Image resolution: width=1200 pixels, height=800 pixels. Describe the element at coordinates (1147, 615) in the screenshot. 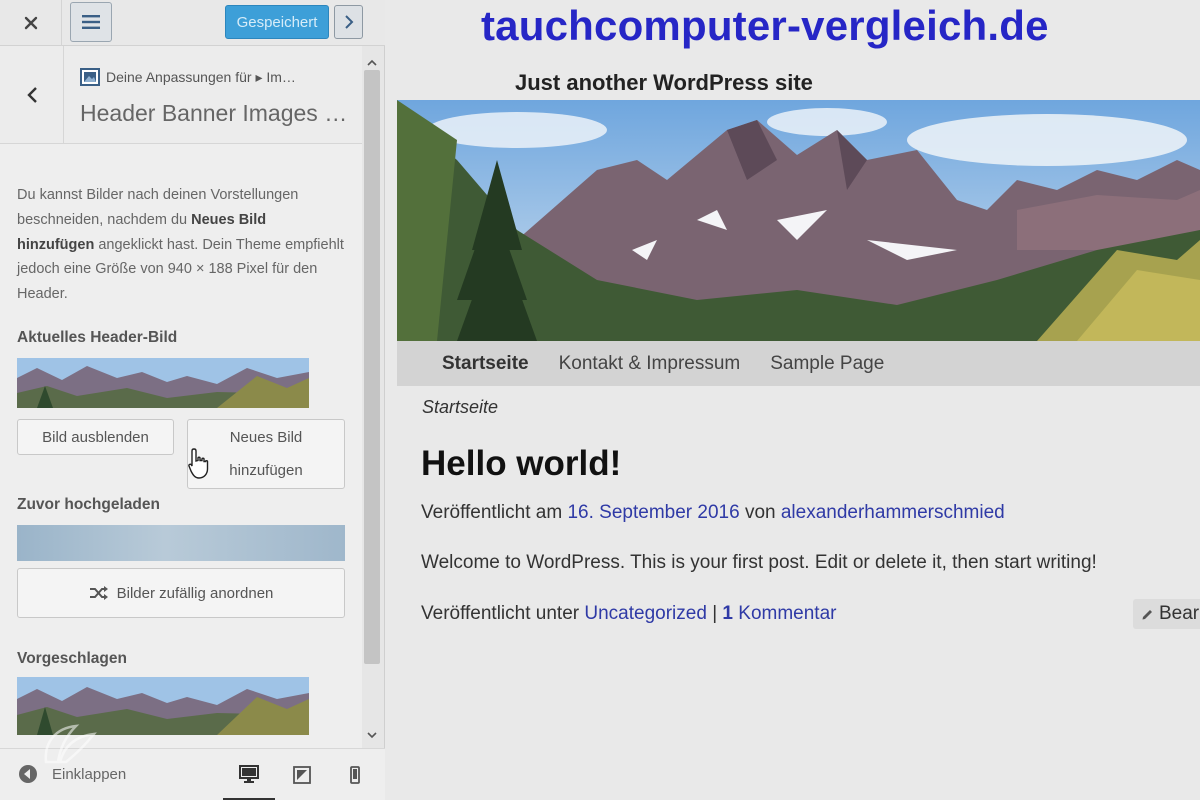

I see `pencil-icon` at that location.